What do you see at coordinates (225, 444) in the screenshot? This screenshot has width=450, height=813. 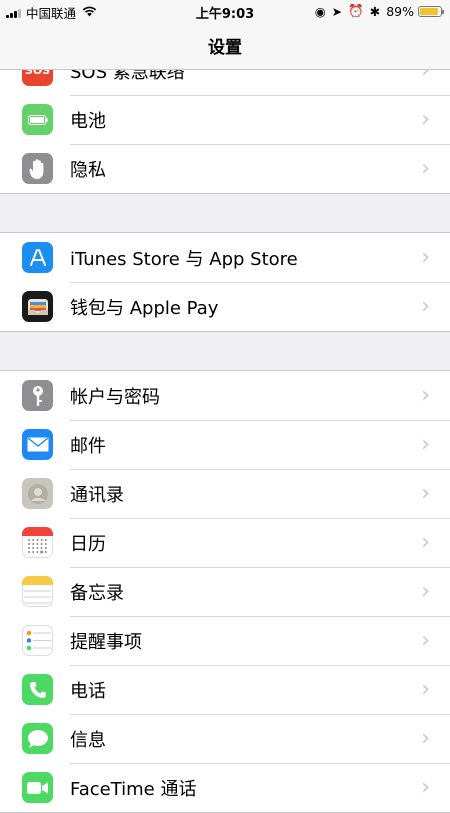 I see `settings-row: 邮件 ›` at bounding box center [225, 444].